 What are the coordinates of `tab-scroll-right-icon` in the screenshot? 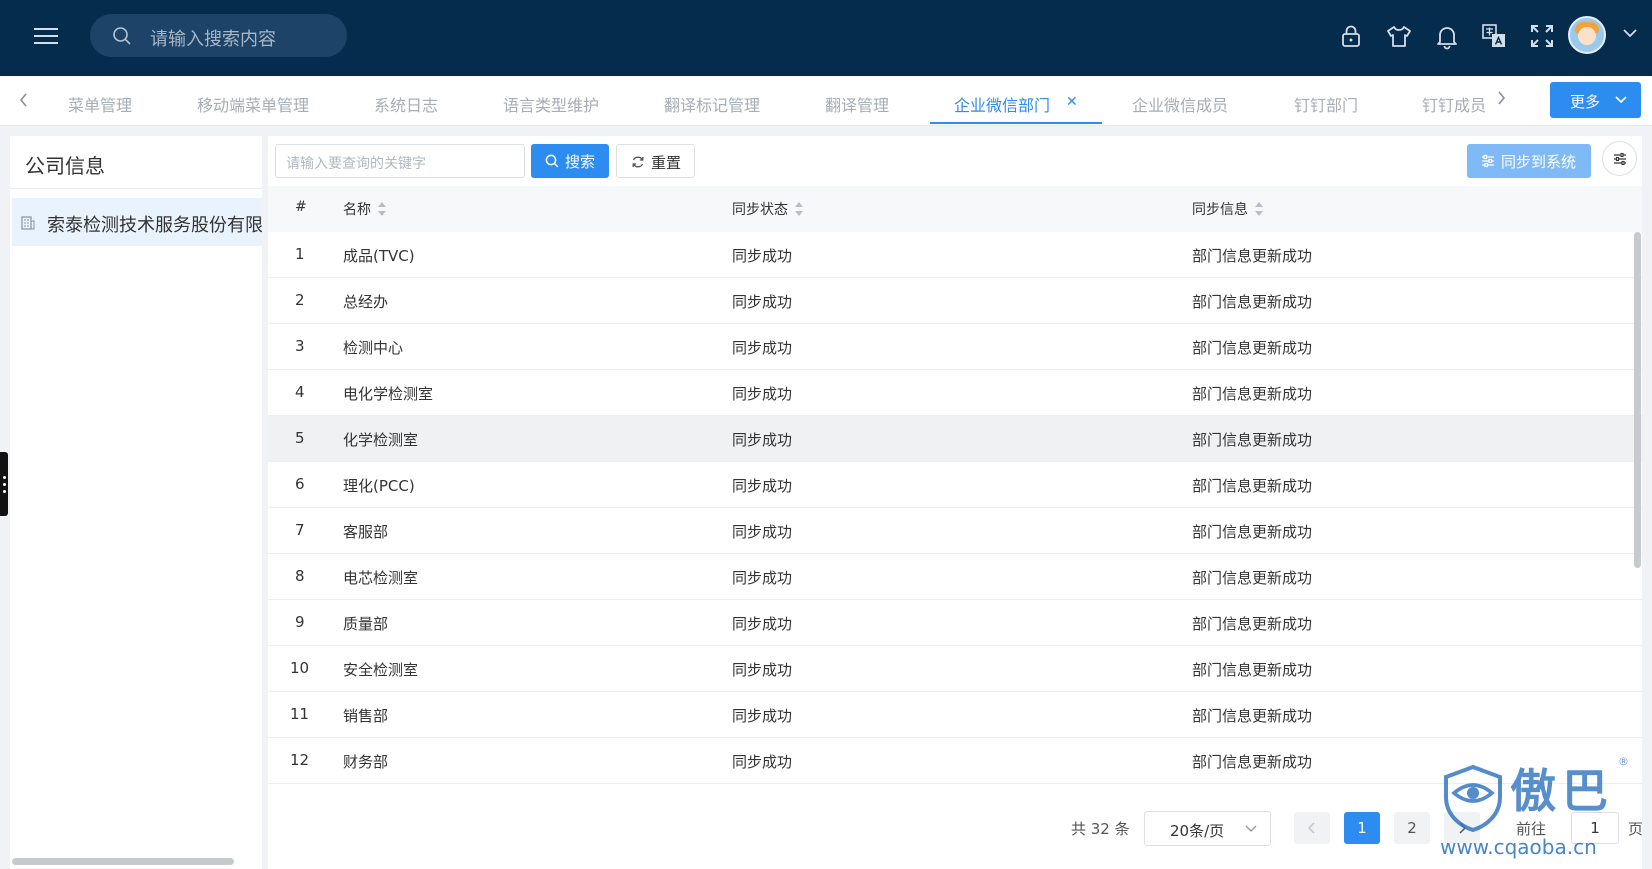 It's located at (1501, 98).